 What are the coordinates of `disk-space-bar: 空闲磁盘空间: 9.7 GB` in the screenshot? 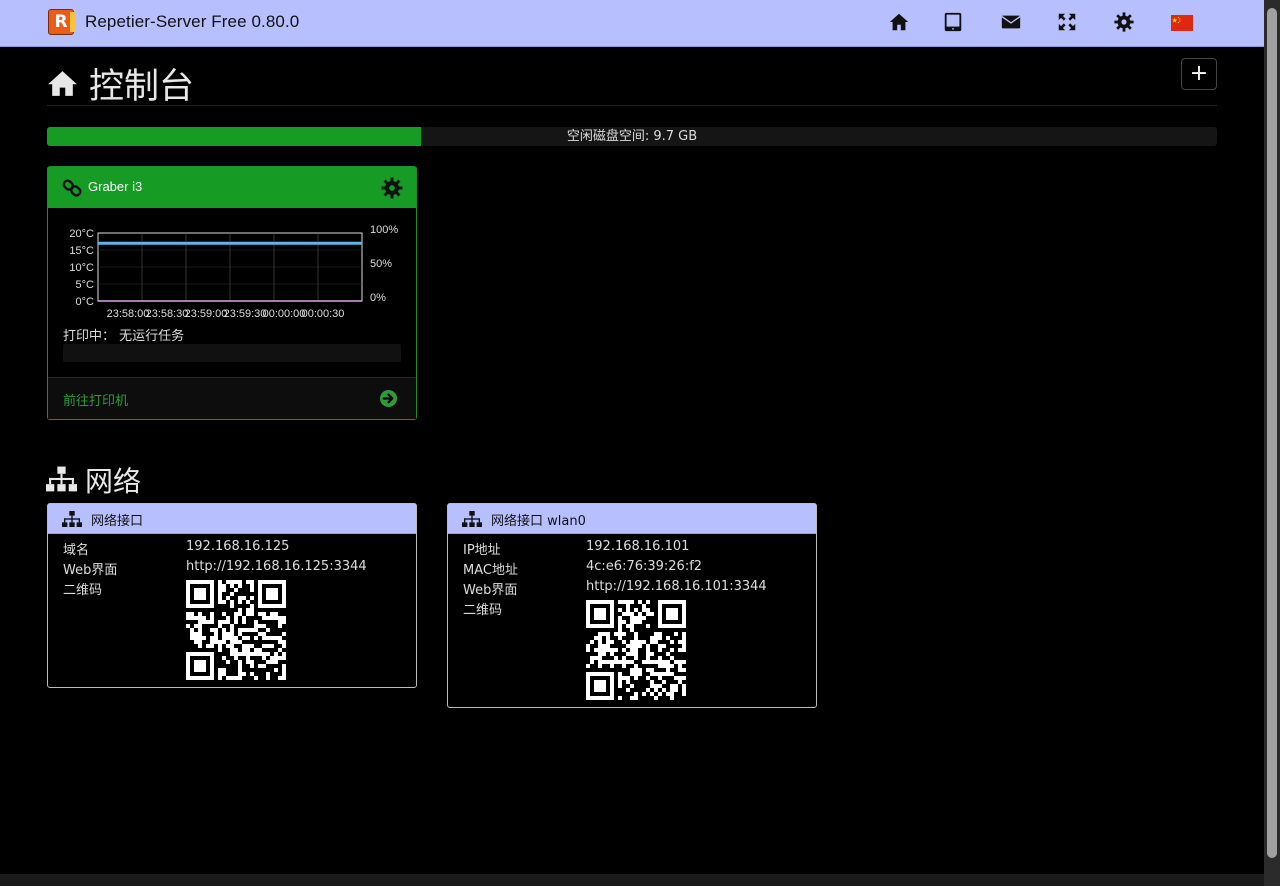 It's located at (632, 136).